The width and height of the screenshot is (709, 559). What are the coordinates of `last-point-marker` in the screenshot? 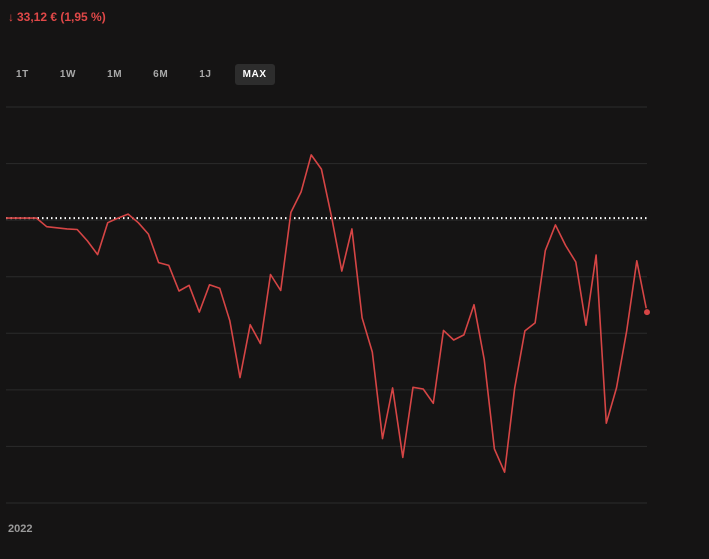 It's located at (647, 312).